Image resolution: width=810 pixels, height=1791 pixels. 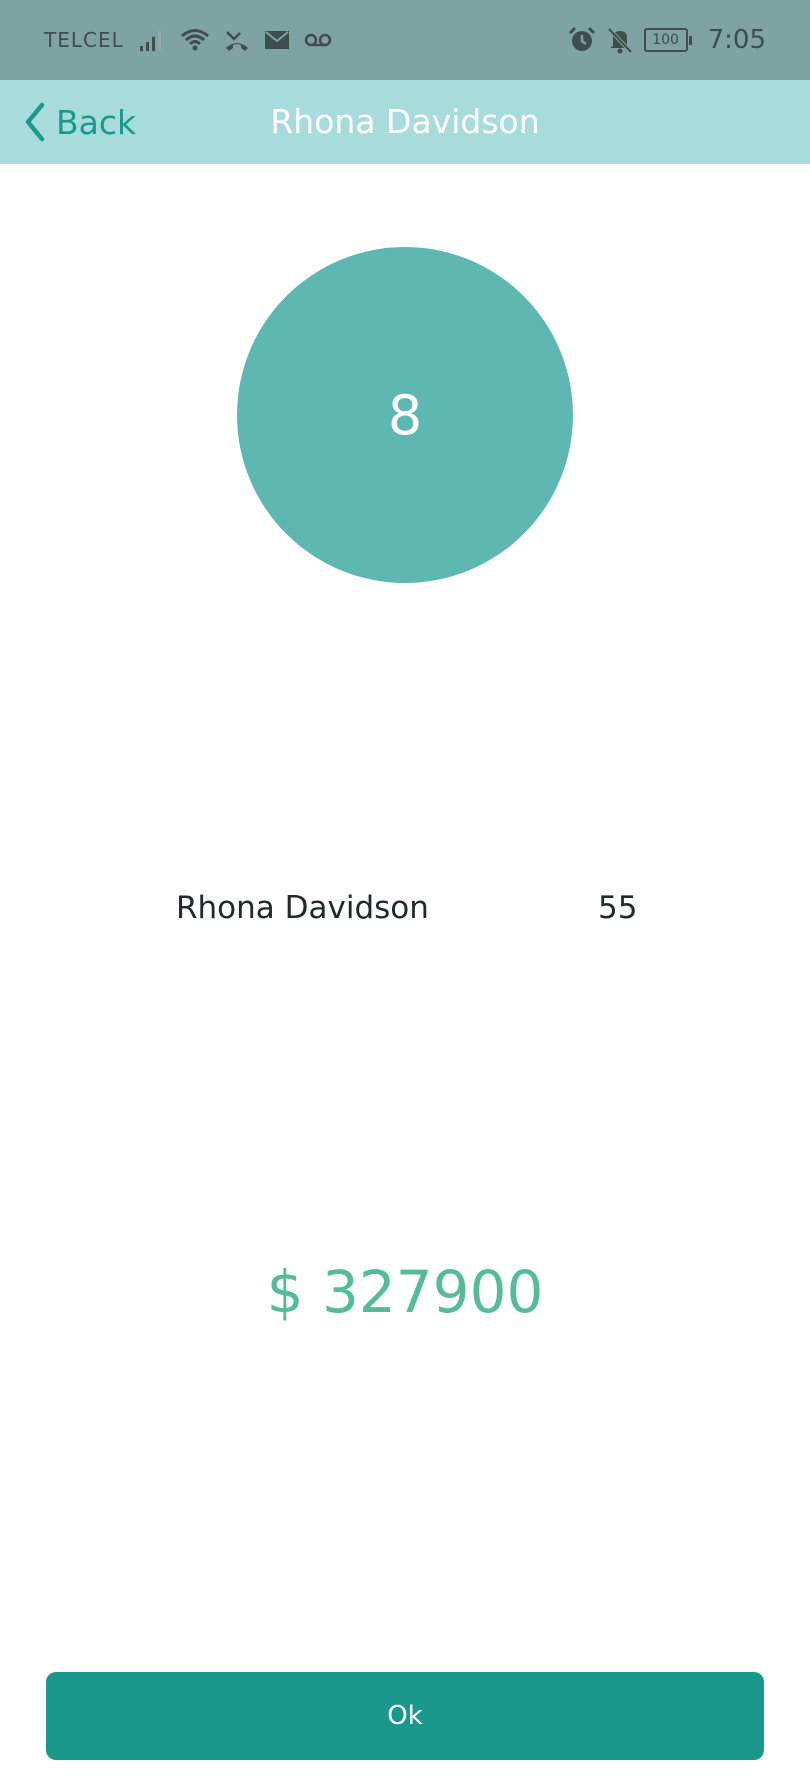 What do you see at coordinates (620, 40) in the screenshot?
I see `bell-off-icon` at bounding box center [620, 40].